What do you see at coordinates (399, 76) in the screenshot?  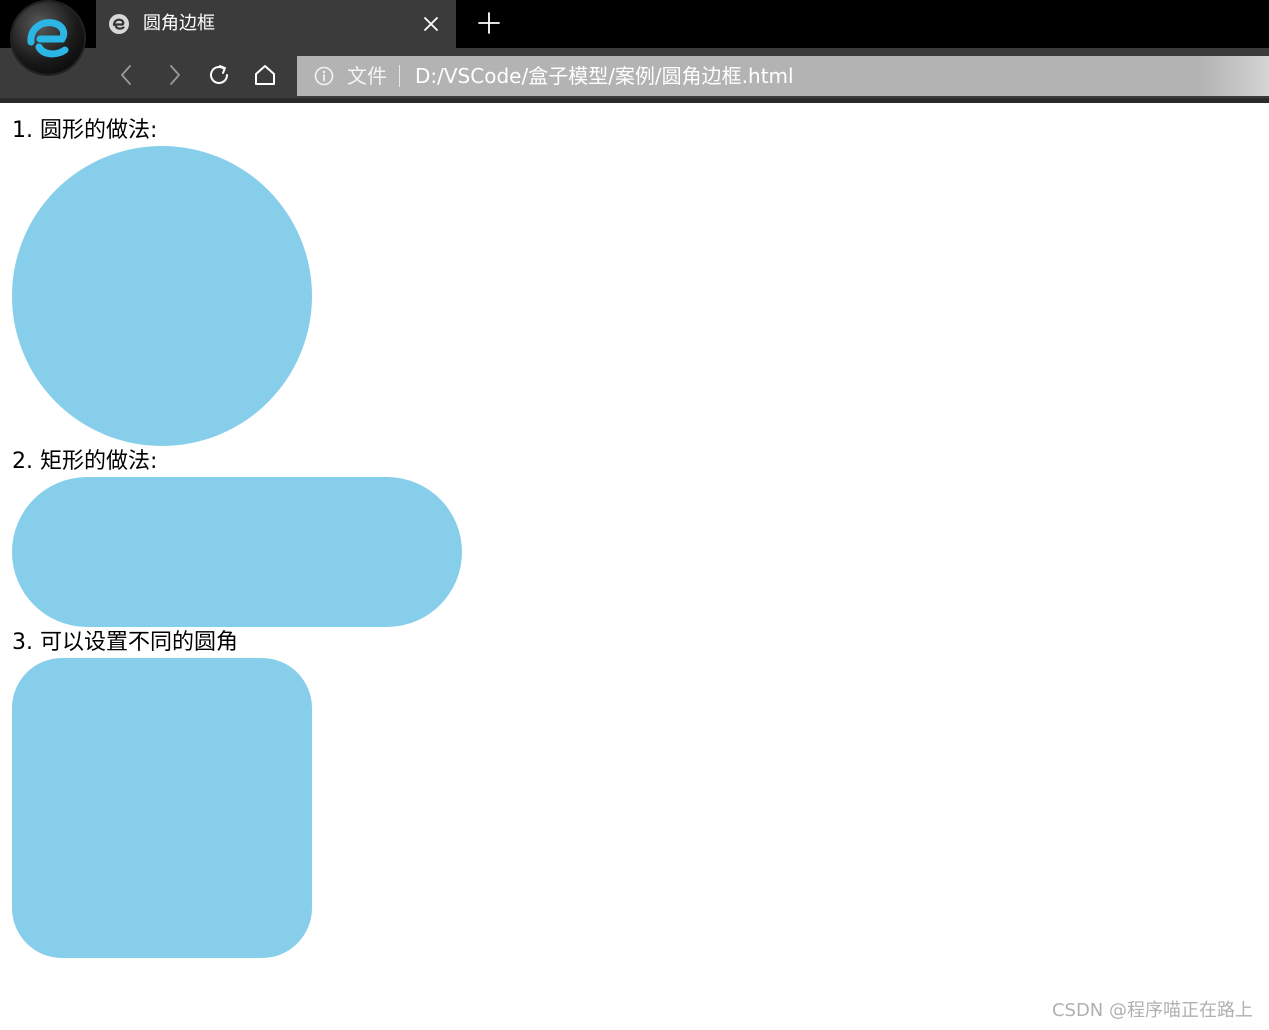 I see `address-divider` at bounding box center [399, 76].